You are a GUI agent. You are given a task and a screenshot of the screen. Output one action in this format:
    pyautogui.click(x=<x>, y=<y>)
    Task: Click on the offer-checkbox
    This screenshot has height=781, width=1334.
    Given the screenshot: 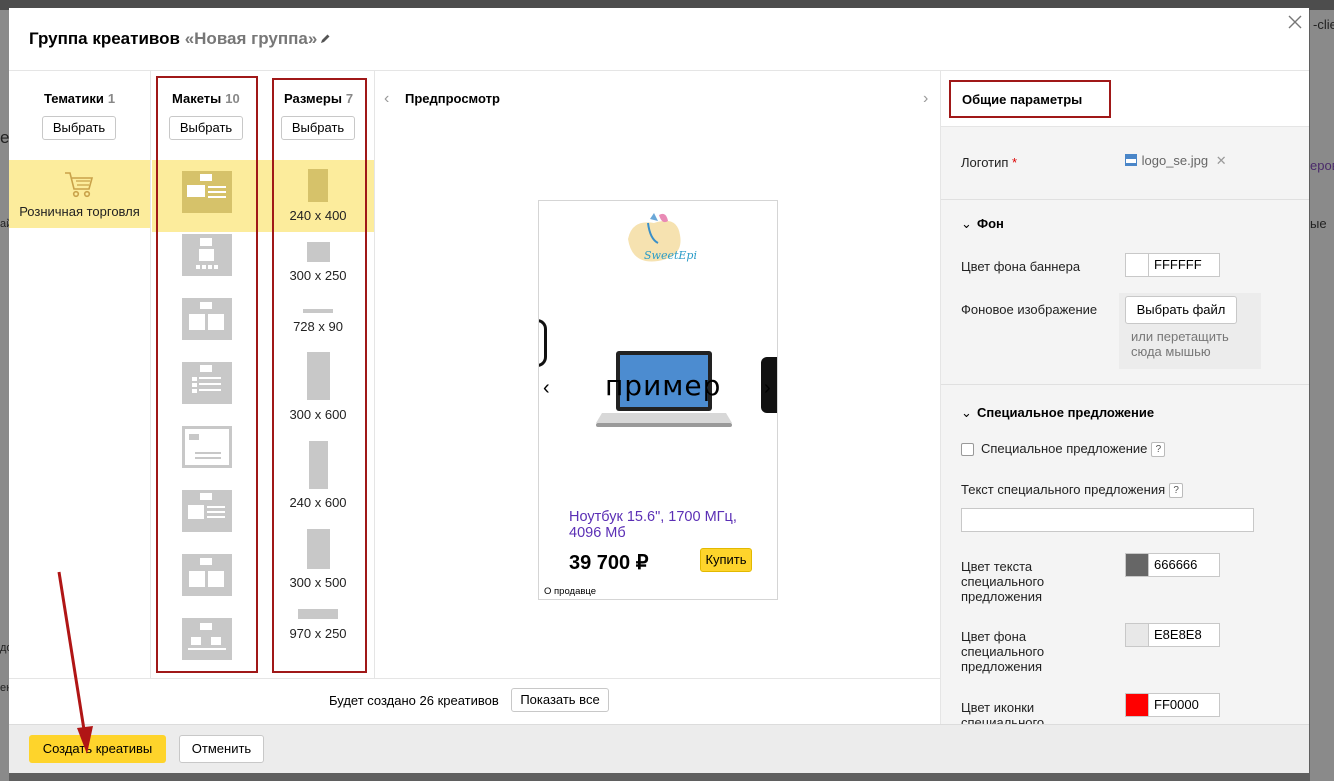 What is the action you would take?
    pyautogui.click(x=967, y=449)
    